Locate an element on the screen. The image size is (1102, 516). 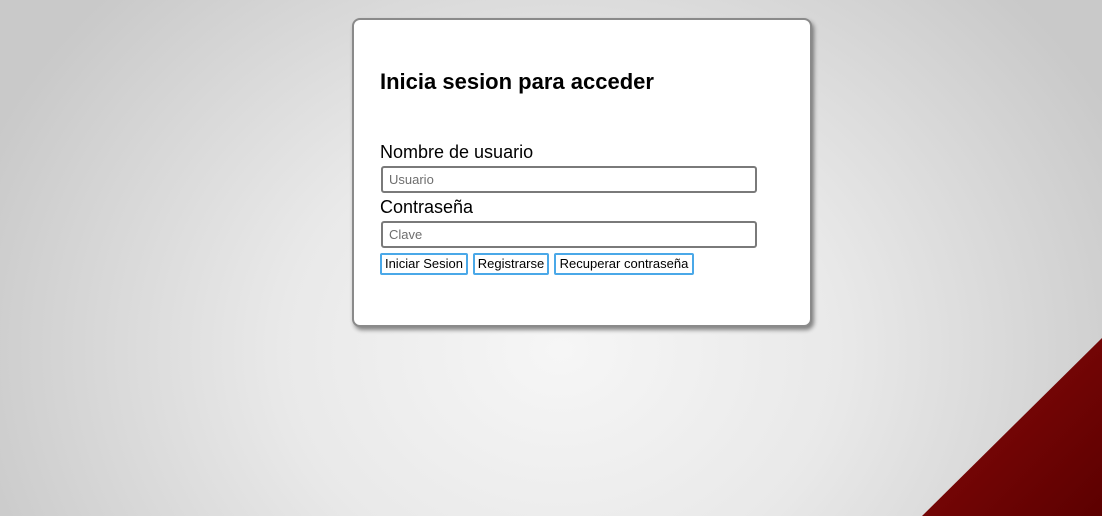
username-label: Nombre de usuario is located at coordinates (457, 152).